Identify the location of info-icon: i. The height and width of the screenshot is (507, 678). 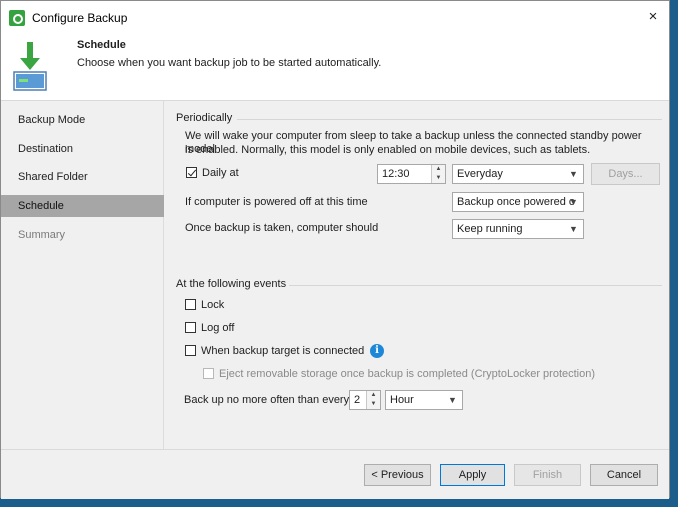
(377, 351).